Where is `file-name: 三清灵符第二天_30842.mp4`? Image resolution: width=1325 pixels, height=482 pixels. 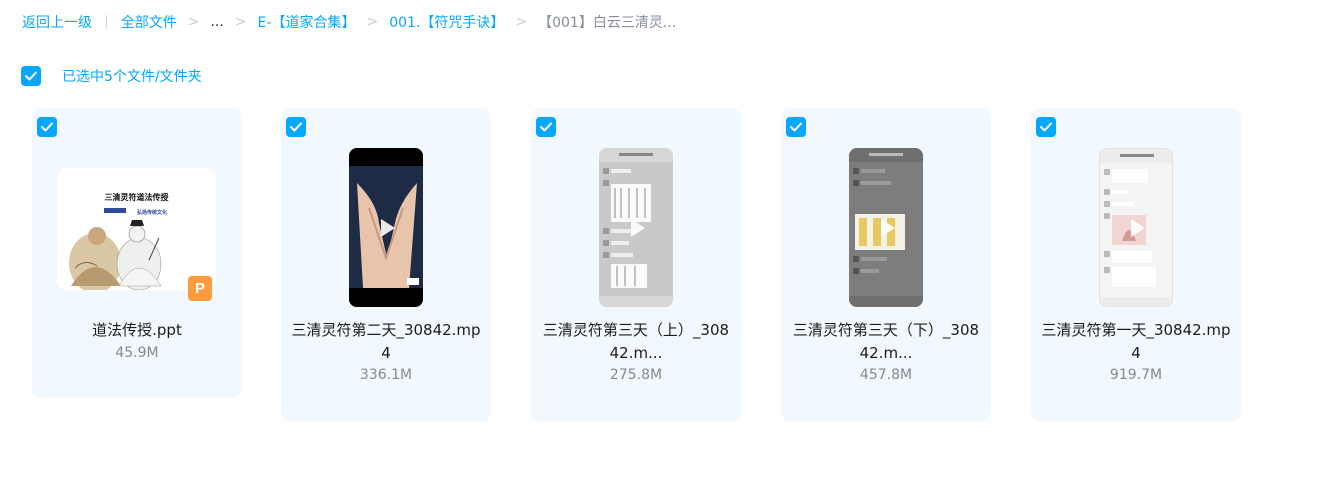 file-name: 三清灵符第二天_30842.mp4 is located at coordinates (386, 342).